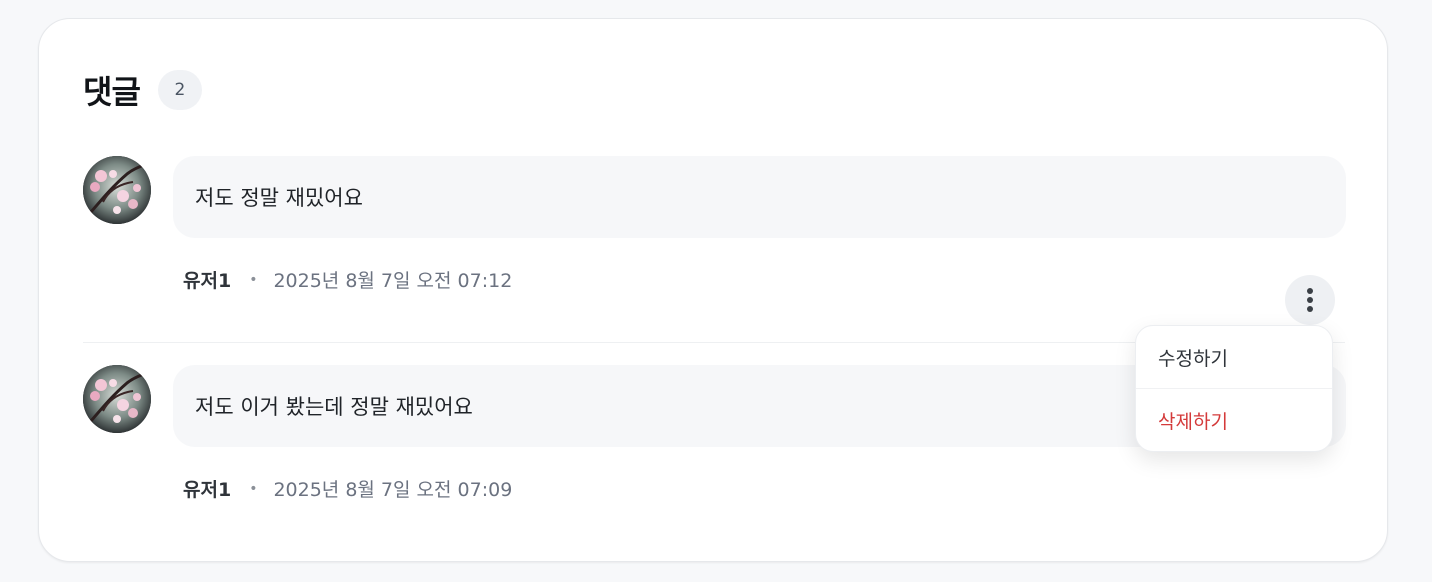 The image size is (1432, 582). I want to click on comment-timestamp: 2025년 8월 7일 오전 07:09, so click(393, 490).